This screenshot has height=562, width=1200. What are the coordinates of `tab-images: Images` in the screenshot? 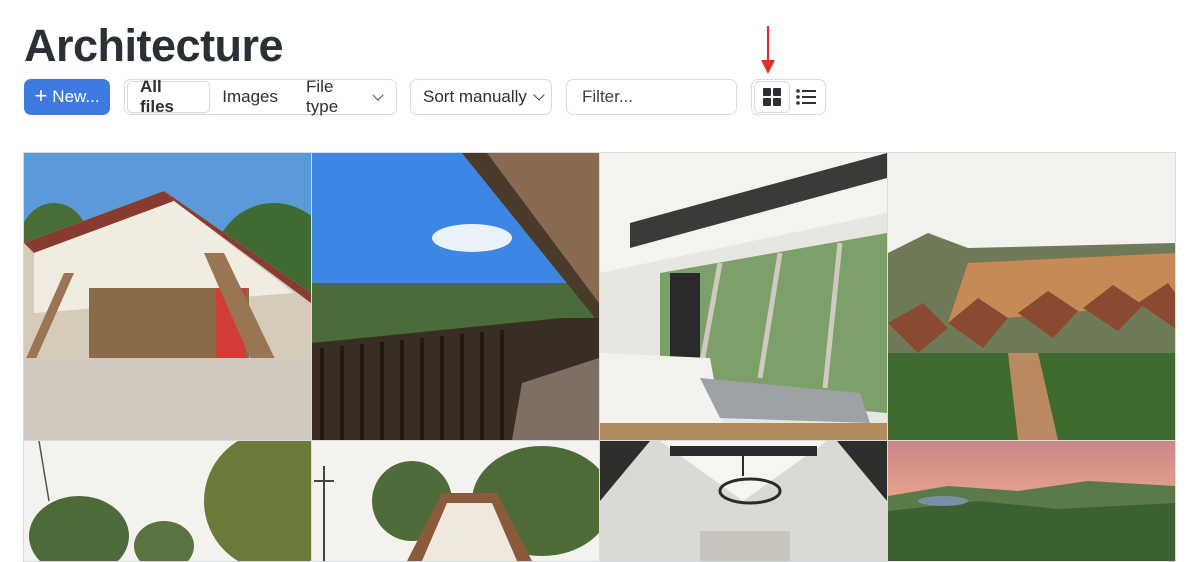 It's located at (250, 97).